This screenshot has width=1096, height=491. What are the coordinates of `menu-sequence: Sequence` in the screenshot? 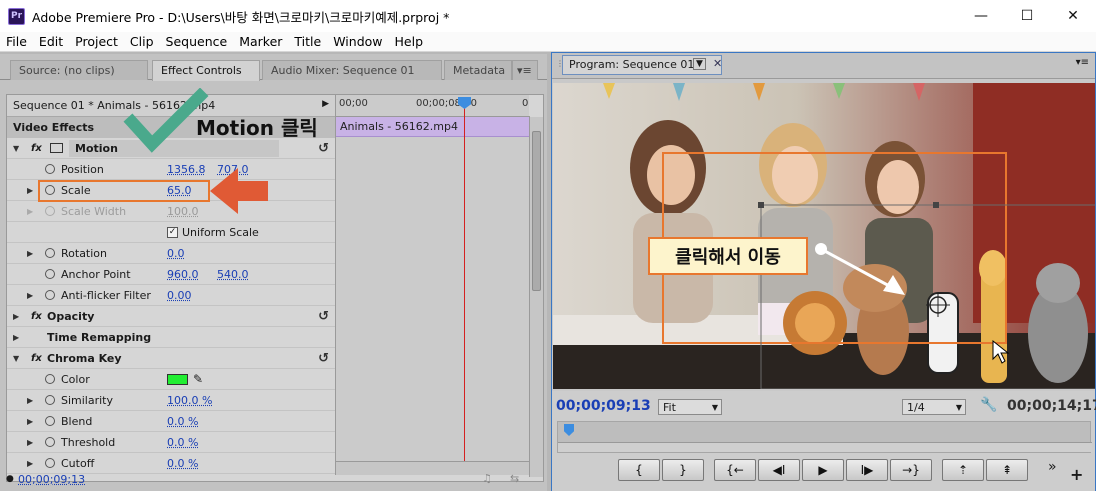 It's located at (197, 41).